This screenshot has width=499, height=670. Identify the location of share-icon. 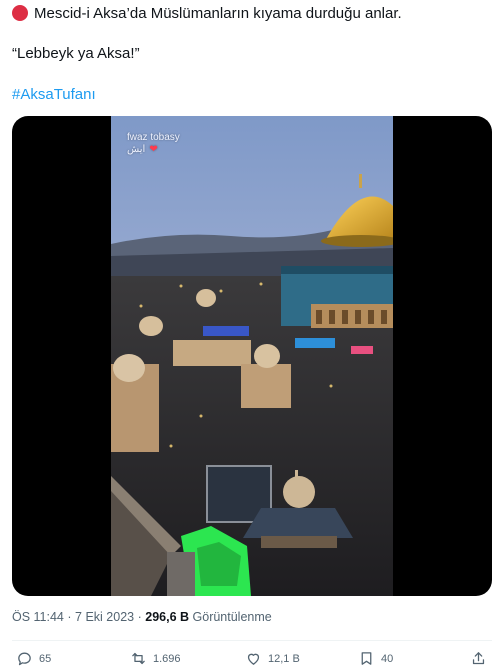
(478, 658).